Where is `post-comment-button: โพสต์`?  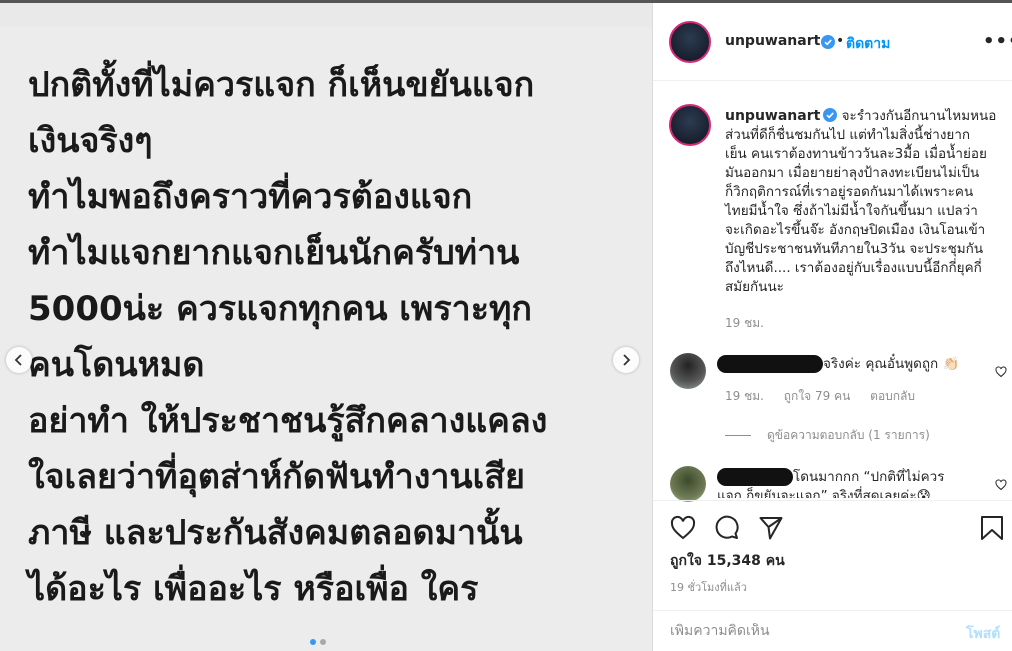 post-comment-button: โพสต์ is located at coordinates (983, 634).